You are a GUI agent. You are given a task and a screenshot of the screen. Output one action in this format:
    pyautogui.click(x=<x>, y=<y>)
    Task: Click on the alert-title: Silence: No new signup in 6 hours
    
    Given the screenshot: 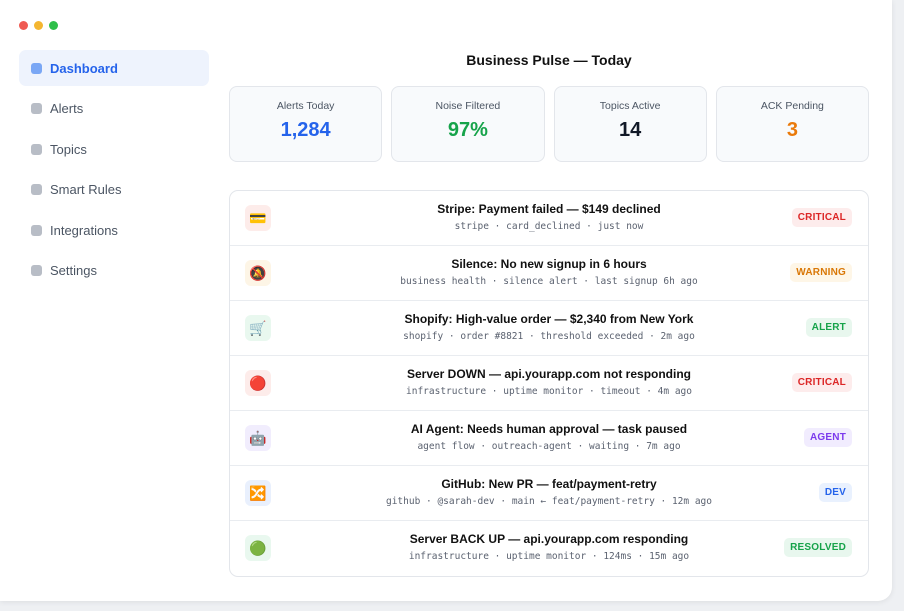 What is the action you would take?
    pyautogui.click(x=549, y=264)
    